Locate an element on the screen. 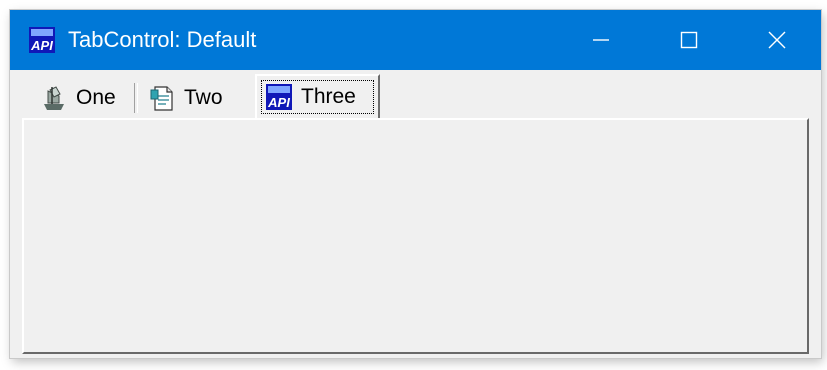 The width and height of the screenshot is (827, 370). document-icon is located at coordinates (161, 98).